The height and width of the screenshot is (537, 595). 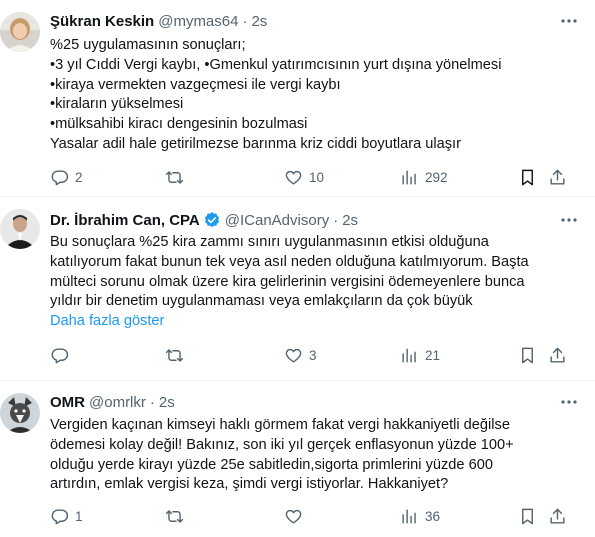 I want to click on views-button: 21, so click(x=420, y=355).